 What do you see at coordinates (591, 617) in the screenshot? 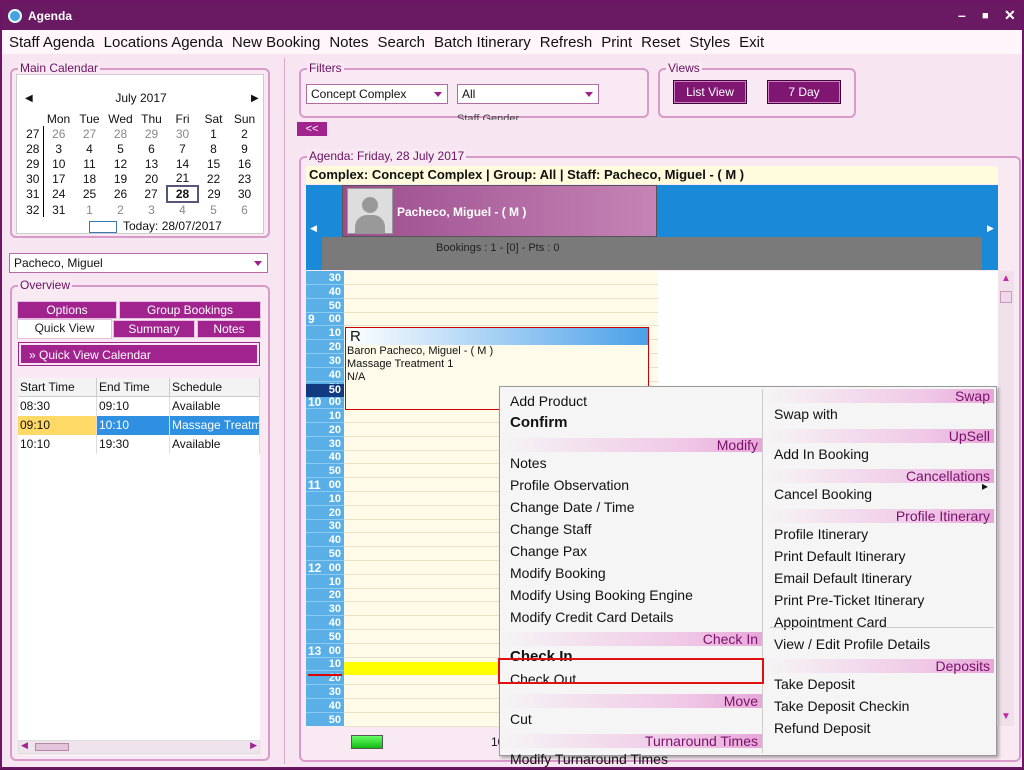
I see `menu-item-modify-credit-card-details: Modify Credit Card Details` at bounding box center [591, 617].